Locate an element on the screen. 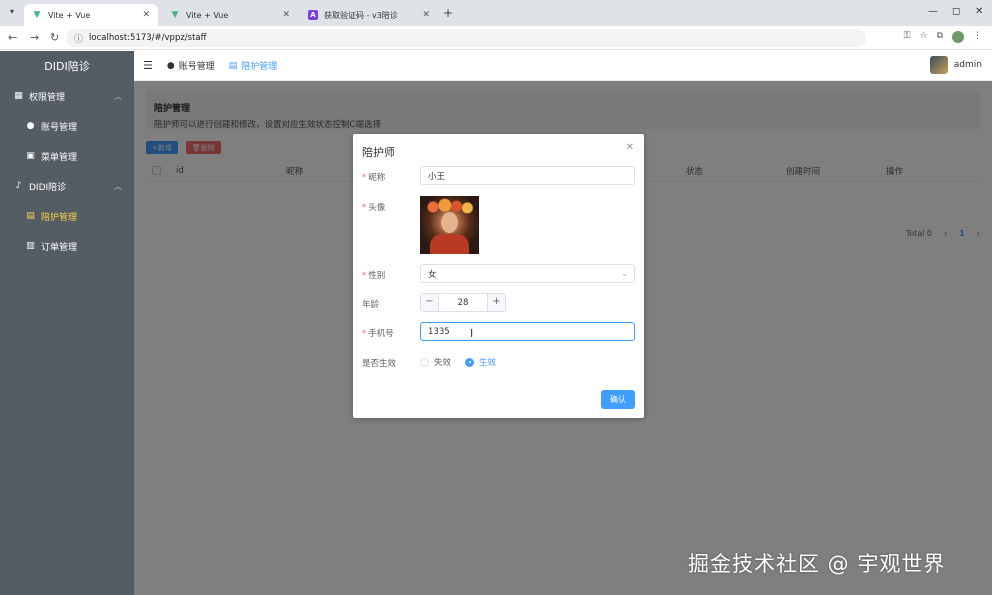  sidebar-item-label: 订单管理 is located at coordinates (59, 247).